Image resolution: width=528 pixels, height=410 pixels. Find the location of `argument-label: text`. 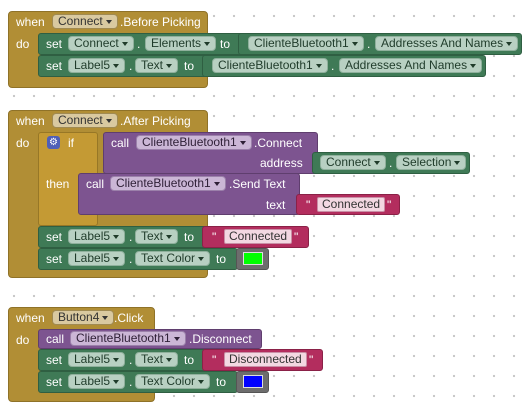

argument-label: text is located at coordinates (276, 205).